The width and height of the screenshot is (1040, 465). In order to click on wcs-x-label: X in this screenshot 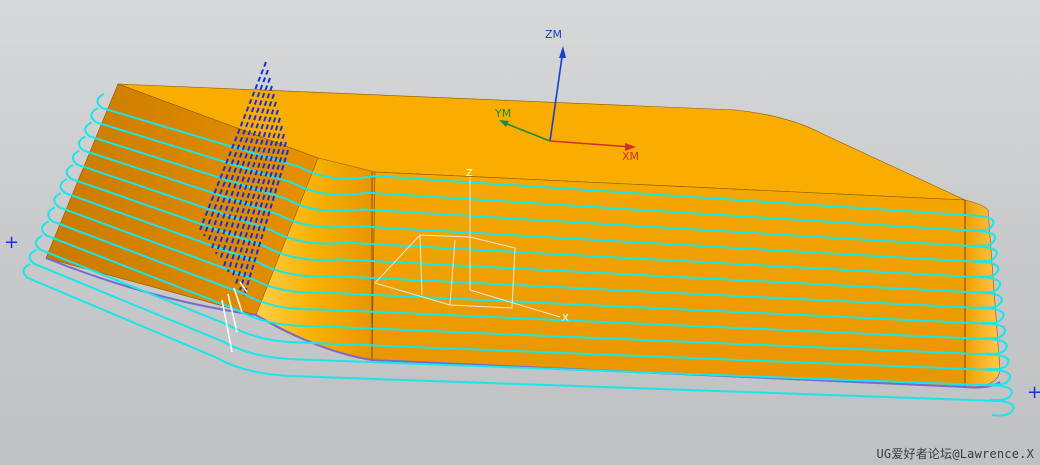, I will do `click(565, 318)`.